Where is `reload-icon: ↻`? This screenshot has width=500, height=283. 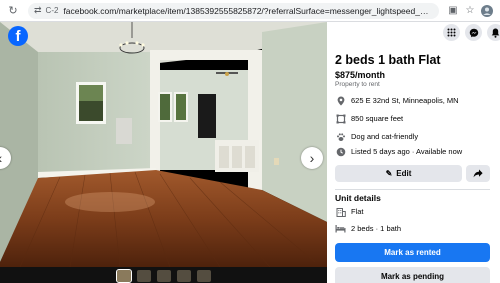 reload-icon: ↻ is located at coordinates (13, 11).